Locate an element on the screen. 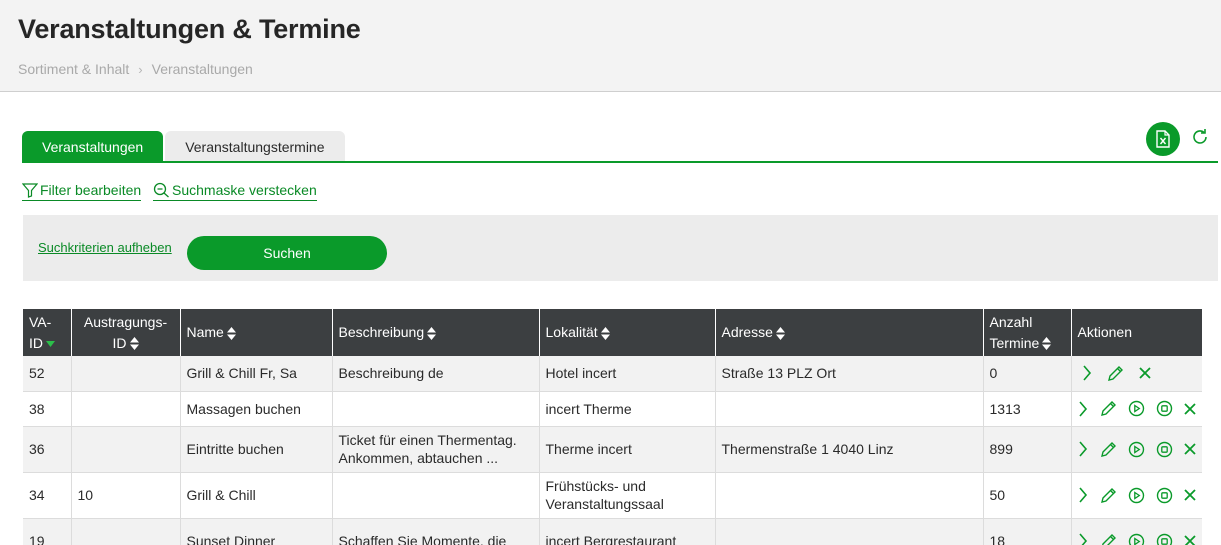 This screenshot has height=545, width=1221. tab-underline is located at coordinates (620, 162).